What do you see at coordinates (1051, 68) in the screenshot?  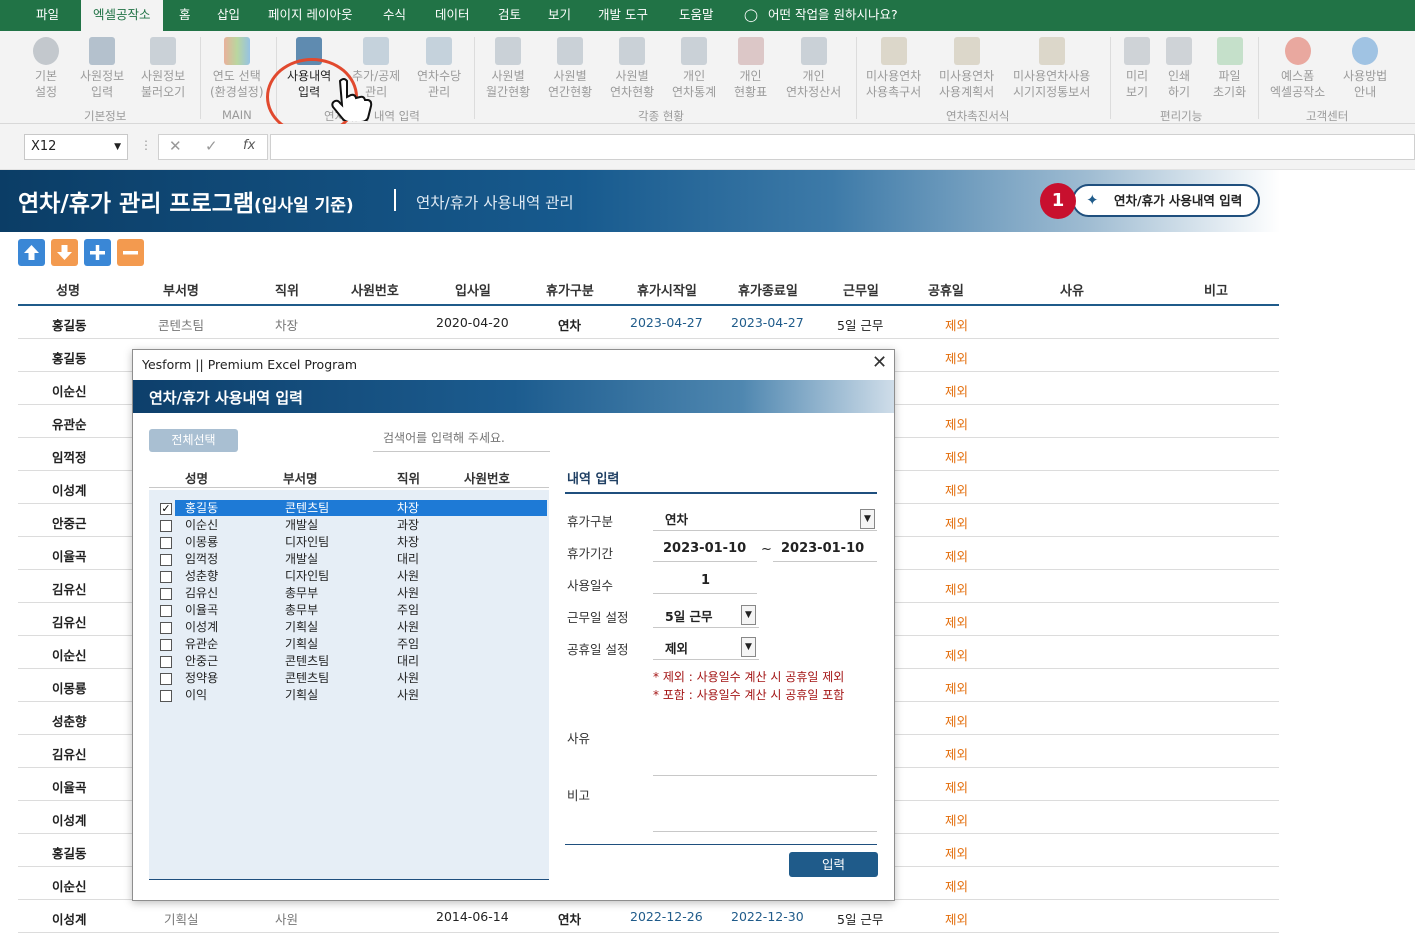 I see `timing-notice-button: 미사용연차사용 시기지정통보서` at bounding box center [1051, 68].